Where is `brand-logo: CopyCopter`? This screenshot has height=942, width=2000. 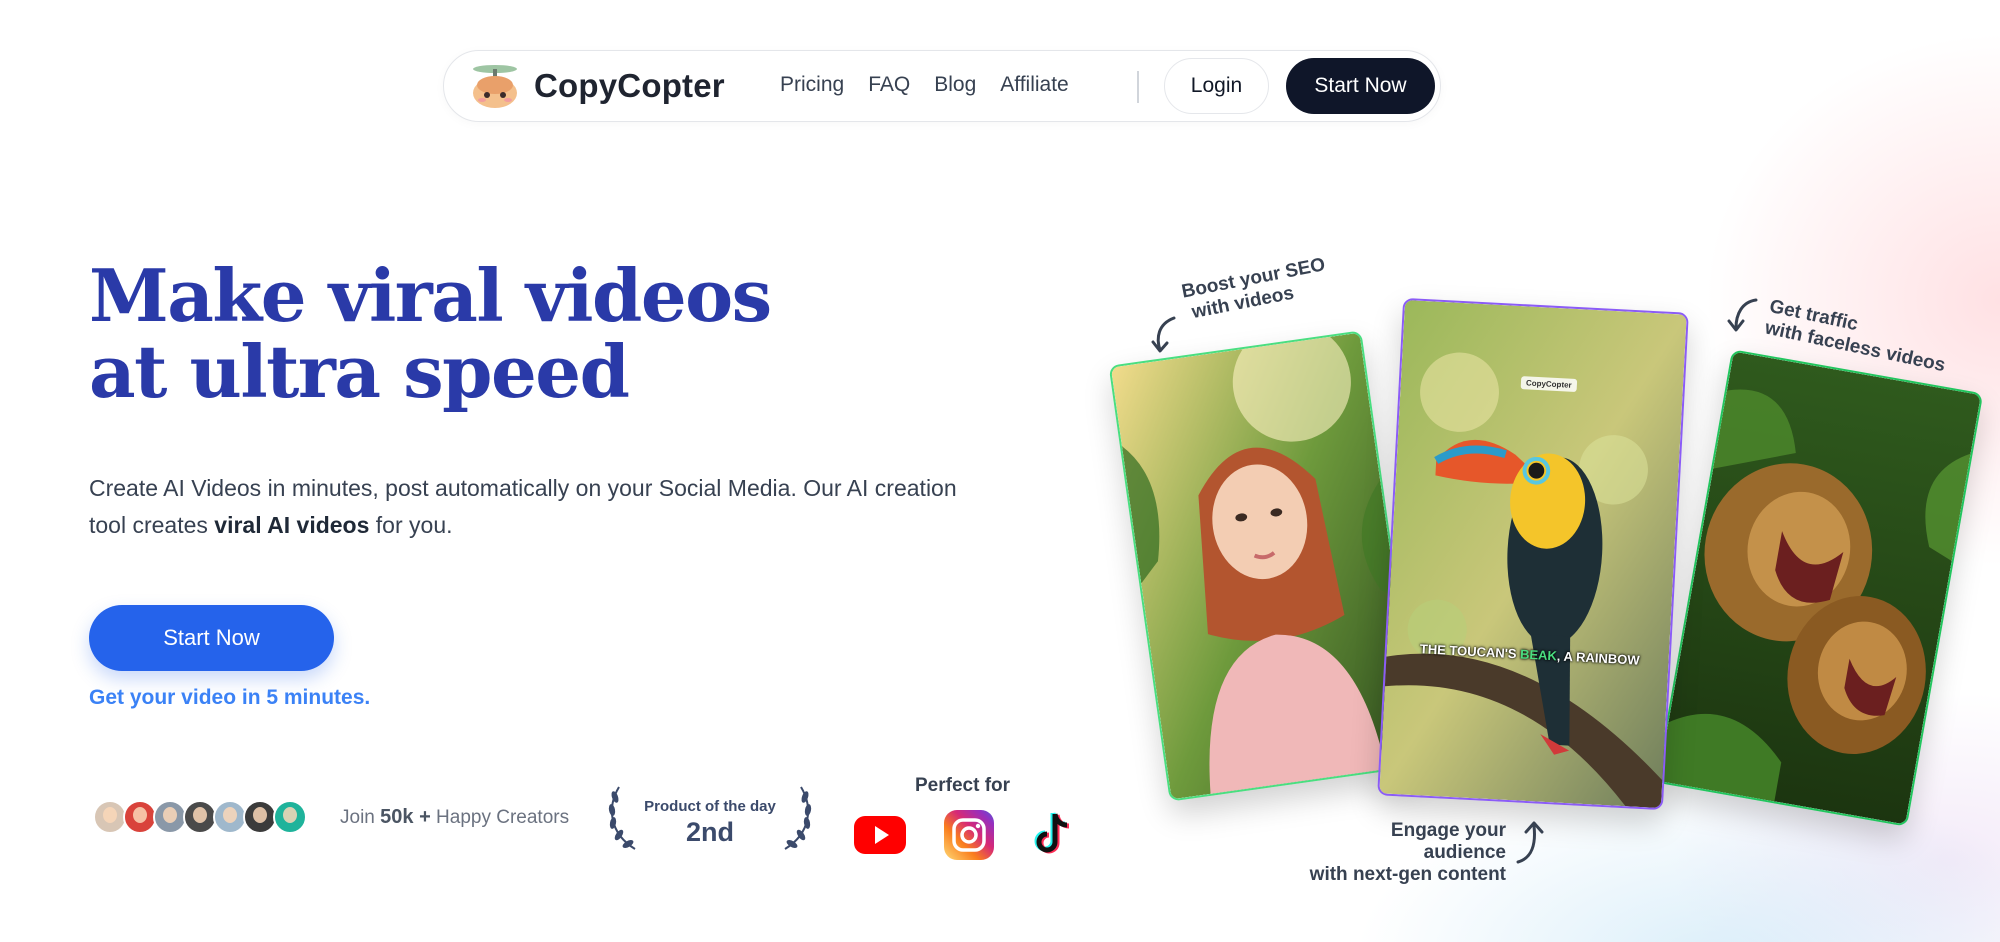
brand-logo: CopyCopter is located at coordinates (596, 86).